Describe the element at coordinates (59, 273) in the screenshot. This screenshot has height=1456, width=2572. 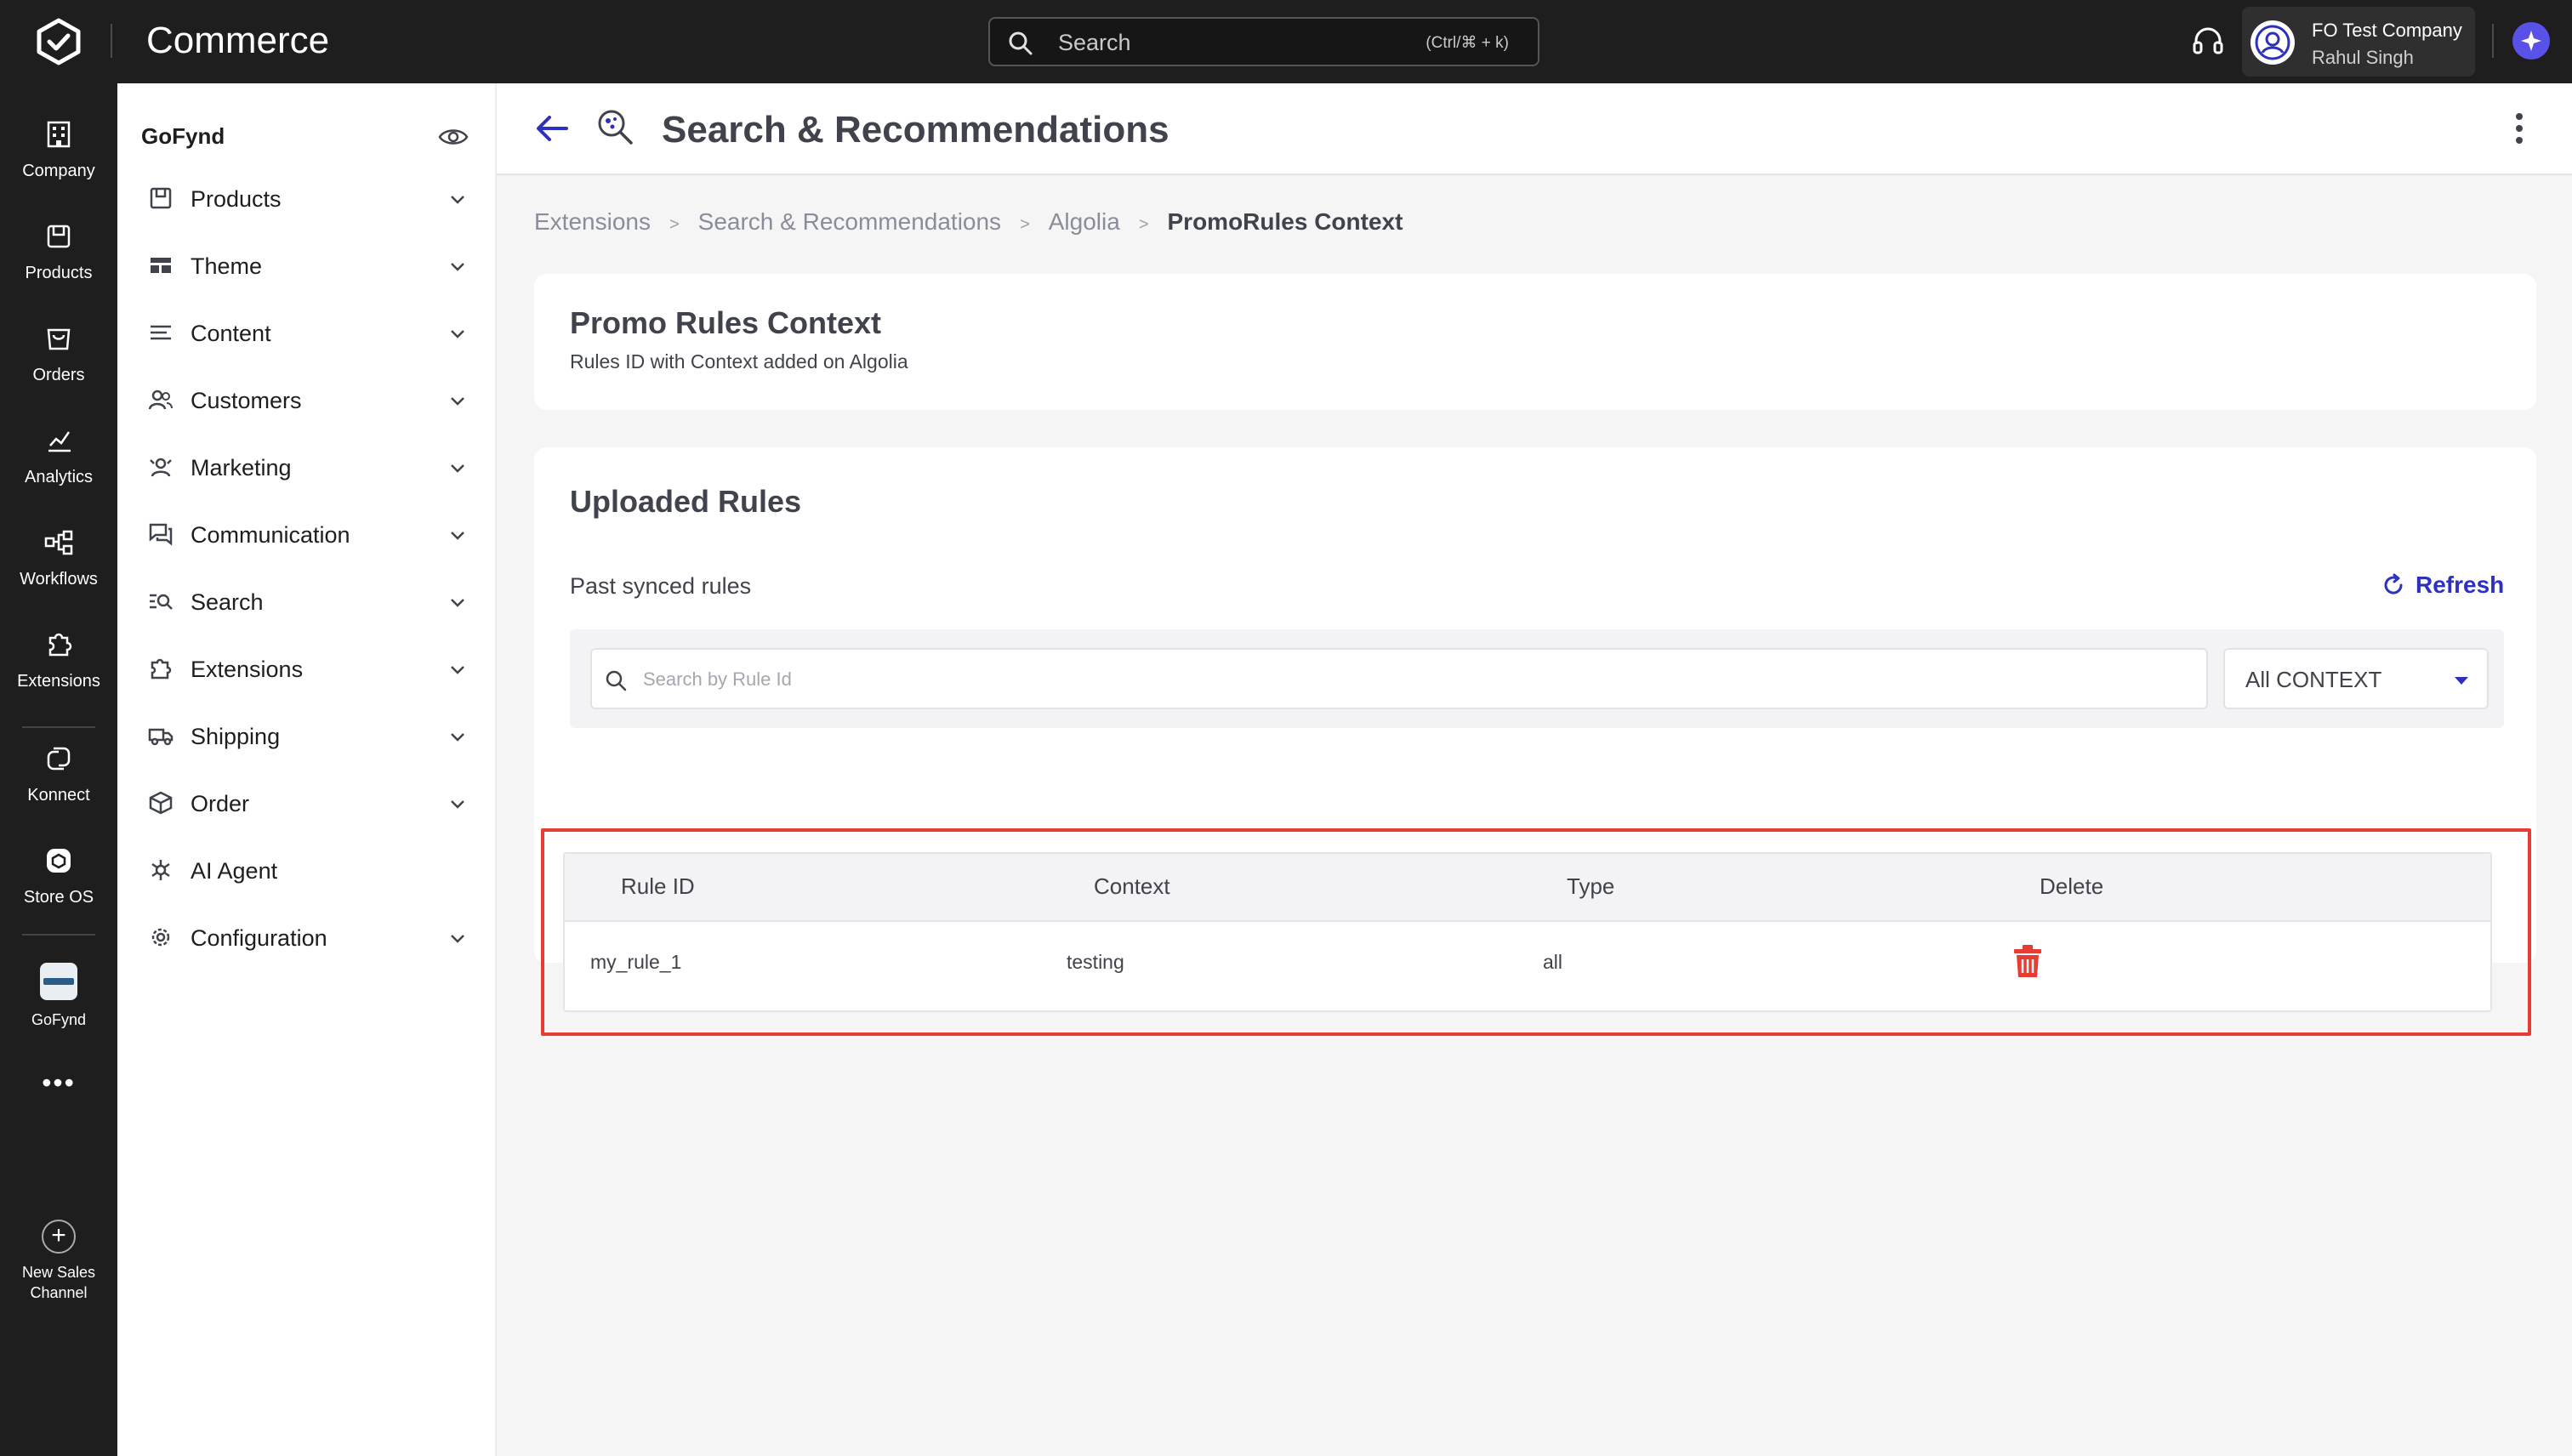
I see `rail-label: Products` at that location.